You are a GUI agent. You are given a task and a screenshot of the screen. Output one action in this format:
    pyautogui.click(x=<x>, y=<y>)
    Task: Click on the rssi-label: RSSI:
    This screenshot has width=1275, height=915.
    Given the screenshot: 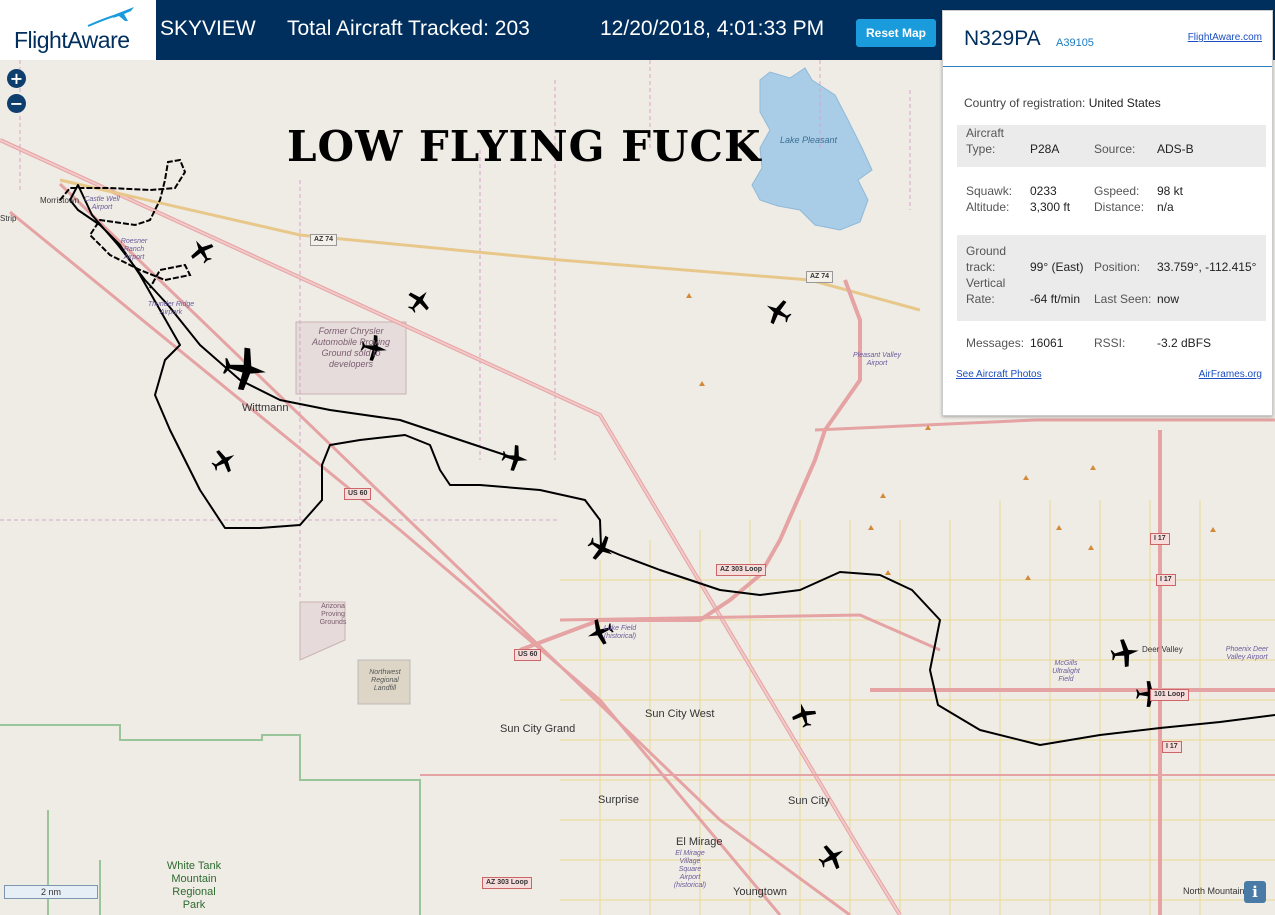 What is the action you would take?
    pyautogui.click(x=1110, y=343)
    